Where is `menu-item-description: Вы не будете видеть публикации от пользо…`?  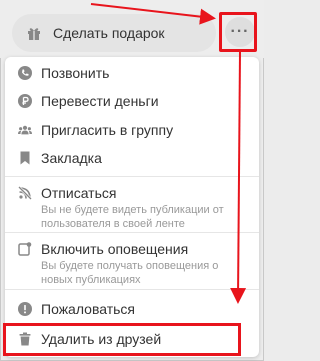 menu-item-description: Вы не будете видеть публикации от пользо… is located at coordinates (132, 217).